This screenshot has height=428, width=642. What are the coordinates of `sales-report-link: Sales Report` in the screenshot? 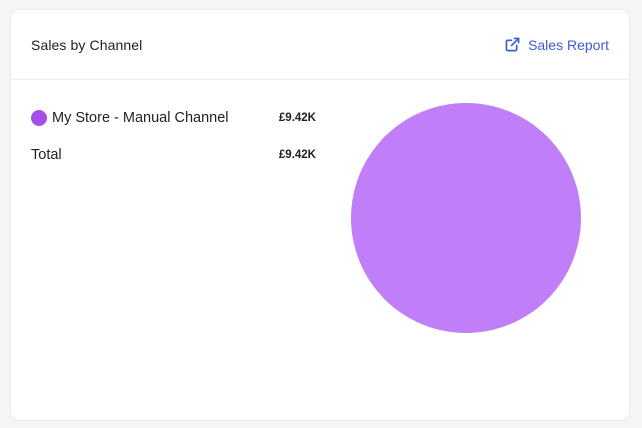 It's located at (557, 45).